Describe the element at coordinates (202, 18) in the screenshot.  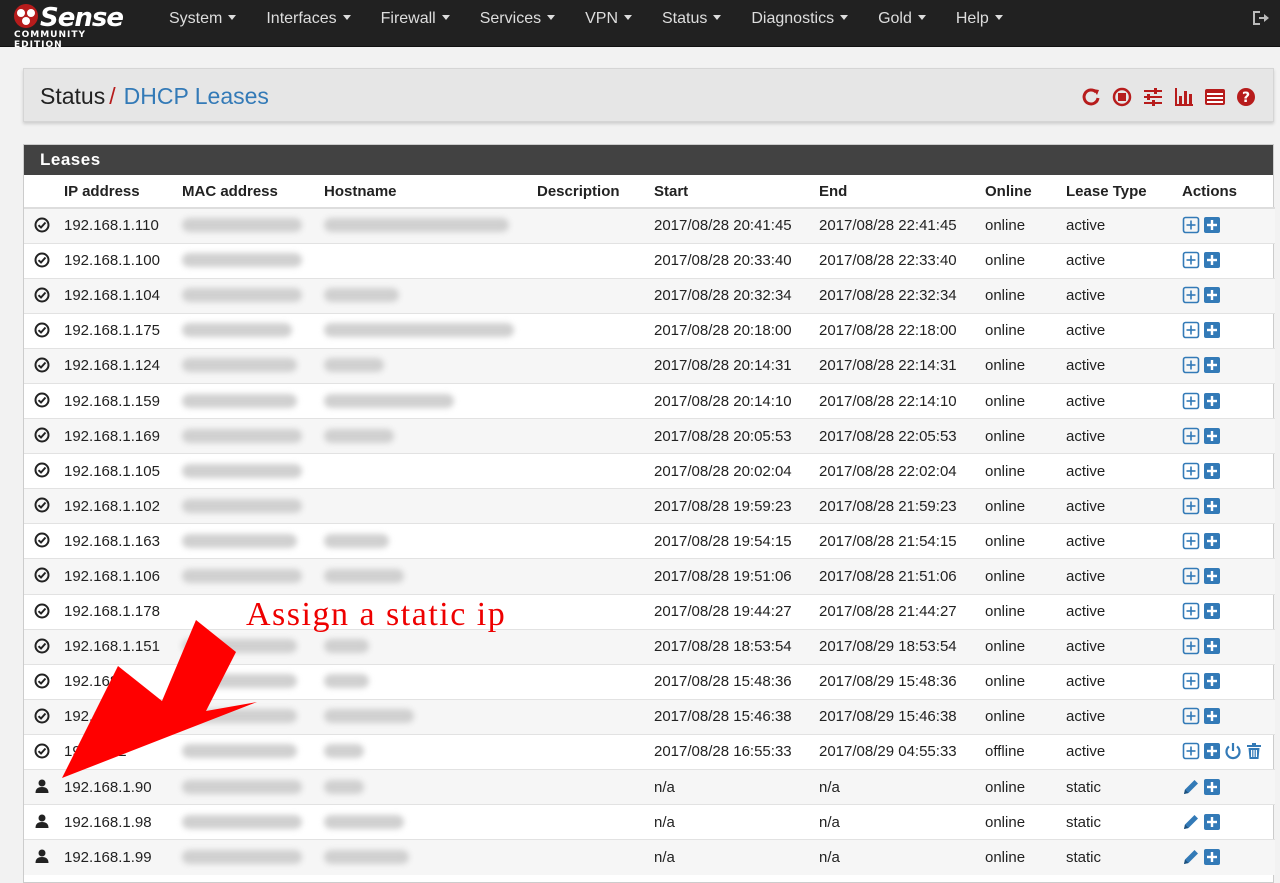
I see `nav-system: System` at that location.